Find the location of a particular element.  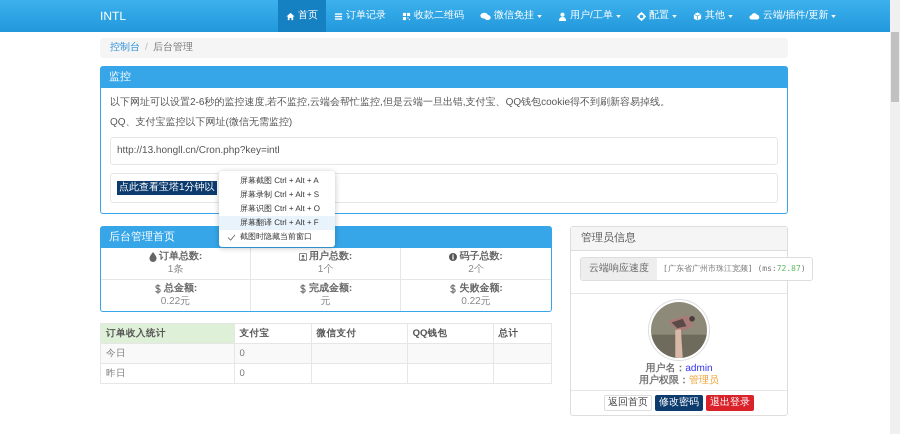

home-button: 返回首页 is located at coordinates (628, 403).